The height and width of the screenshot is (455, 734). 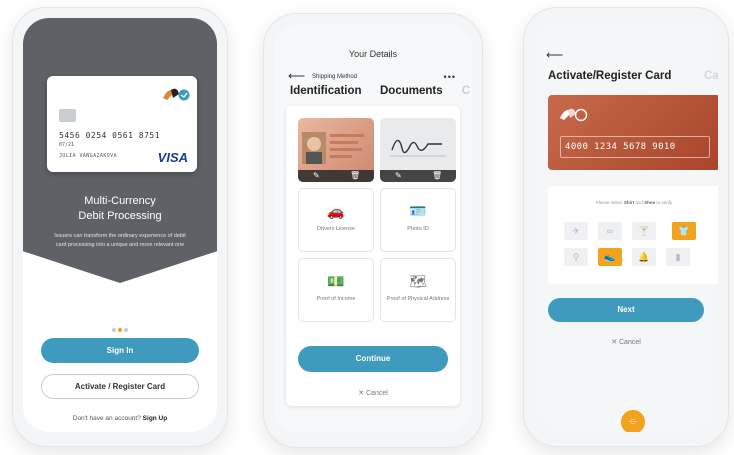 What do you see at coordinates (336, 150) in the screenshot?
I see `id-photo-thumbnail: ✎ 🗑` at bounding box center [336, 150].